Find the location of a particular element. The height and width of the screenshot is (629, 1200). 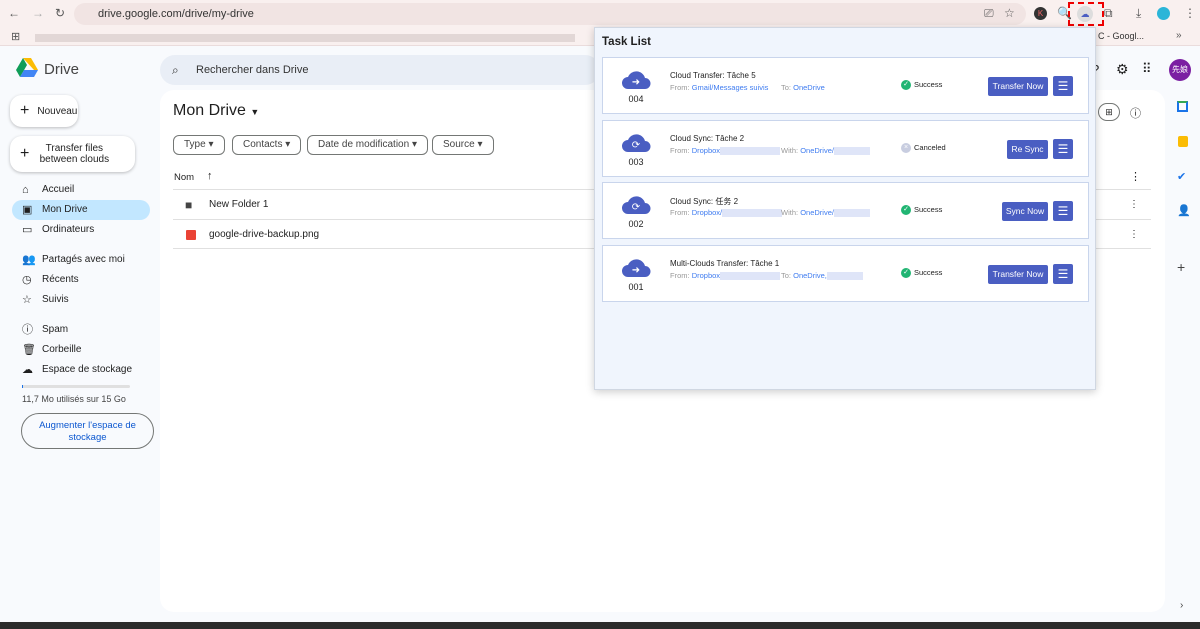

address-bar: drive.google.com/drive/my-drive is located at coordinates (550, 14).